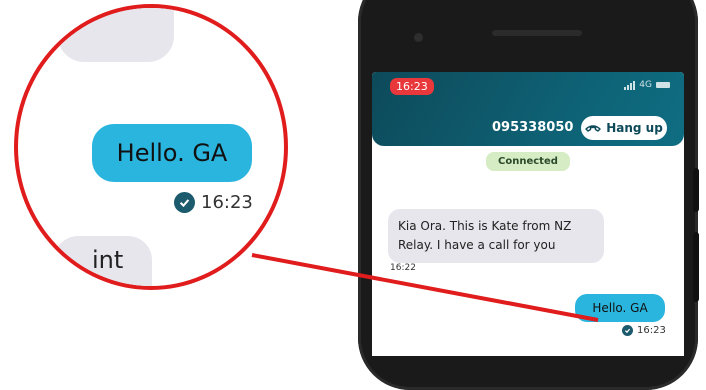 This screenshot has width=706, height=390. I want to click on call-header: 16:23 4G 095338050 Hang up, so click(528, 109).